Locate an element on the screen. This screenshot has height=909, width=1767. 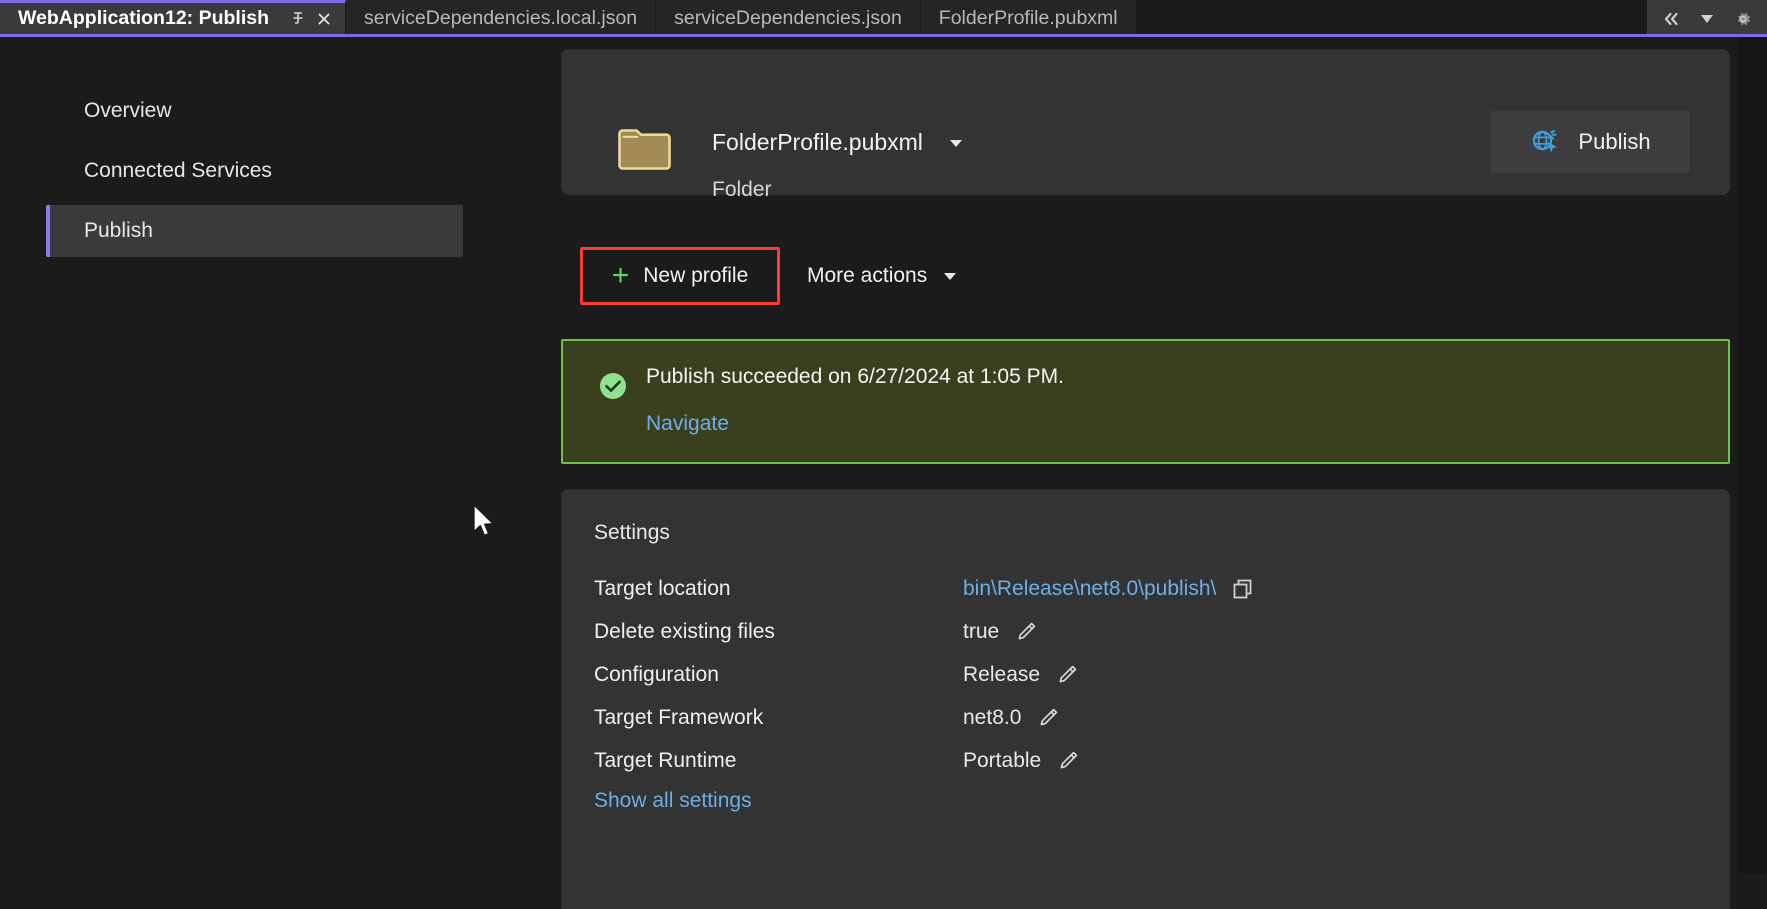
new-profile-button: + New profile is located at coordinates (680, 276).